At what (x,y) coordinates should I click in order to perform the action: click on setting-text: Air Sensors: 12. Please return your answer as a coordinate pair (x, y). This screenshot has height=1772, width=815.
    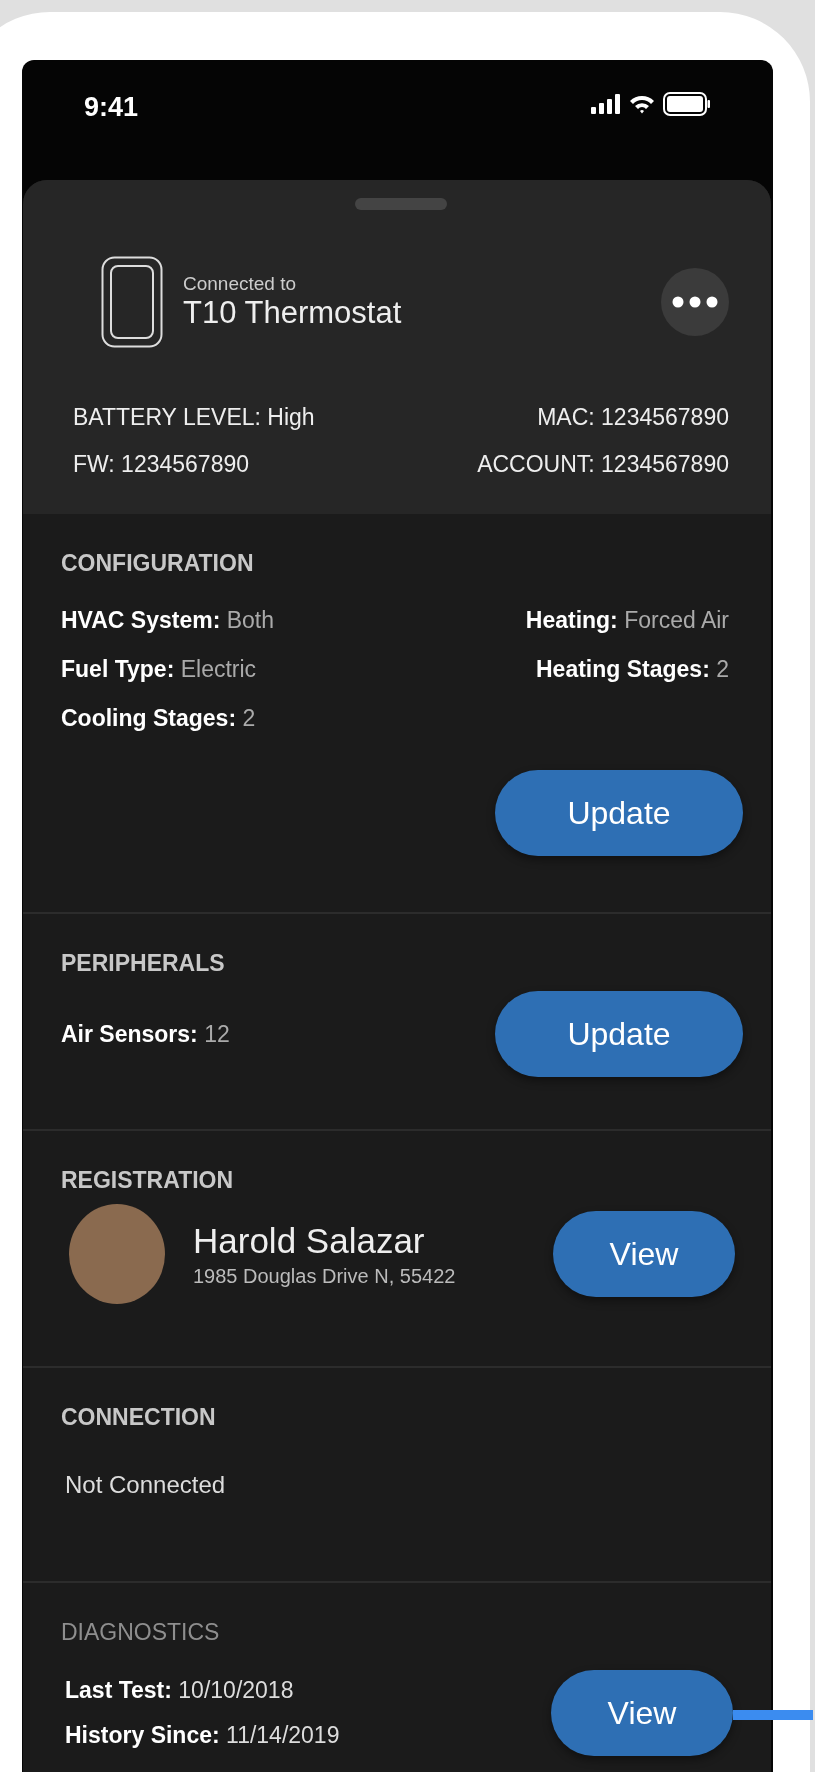
    Looking at the image, I should click on (145, 1034).